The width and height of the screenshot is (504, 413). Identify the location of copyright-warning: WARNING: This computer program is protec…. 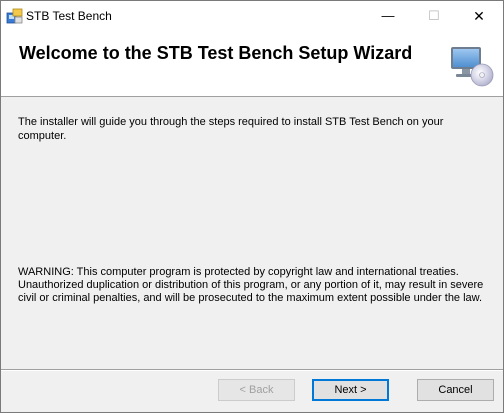
(251, 285).